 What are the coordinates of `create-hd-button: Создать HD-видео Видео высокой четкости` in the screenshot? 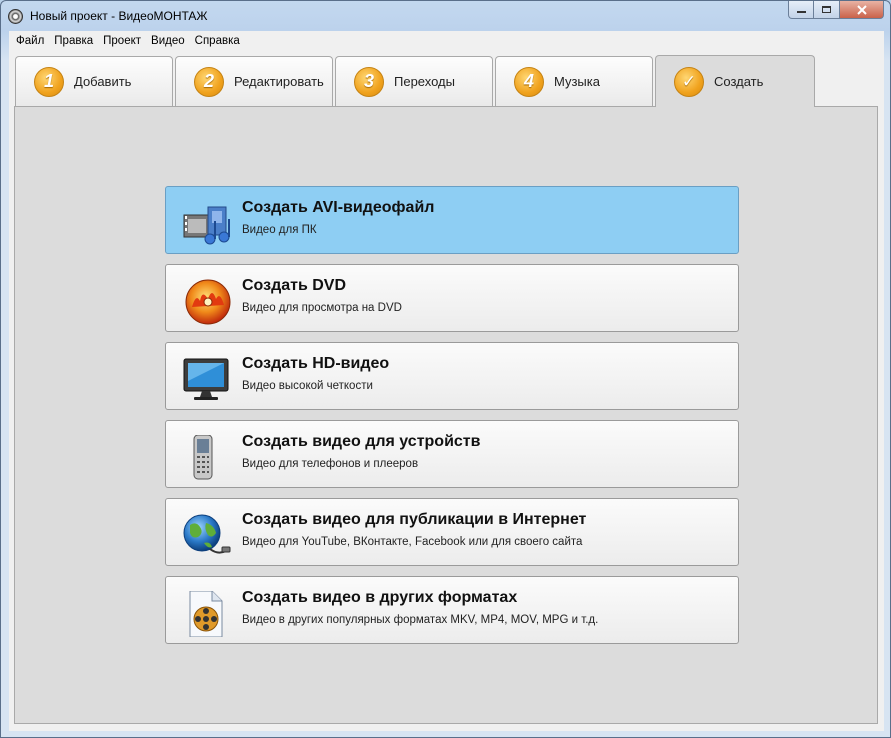 It's located at (452, 376).